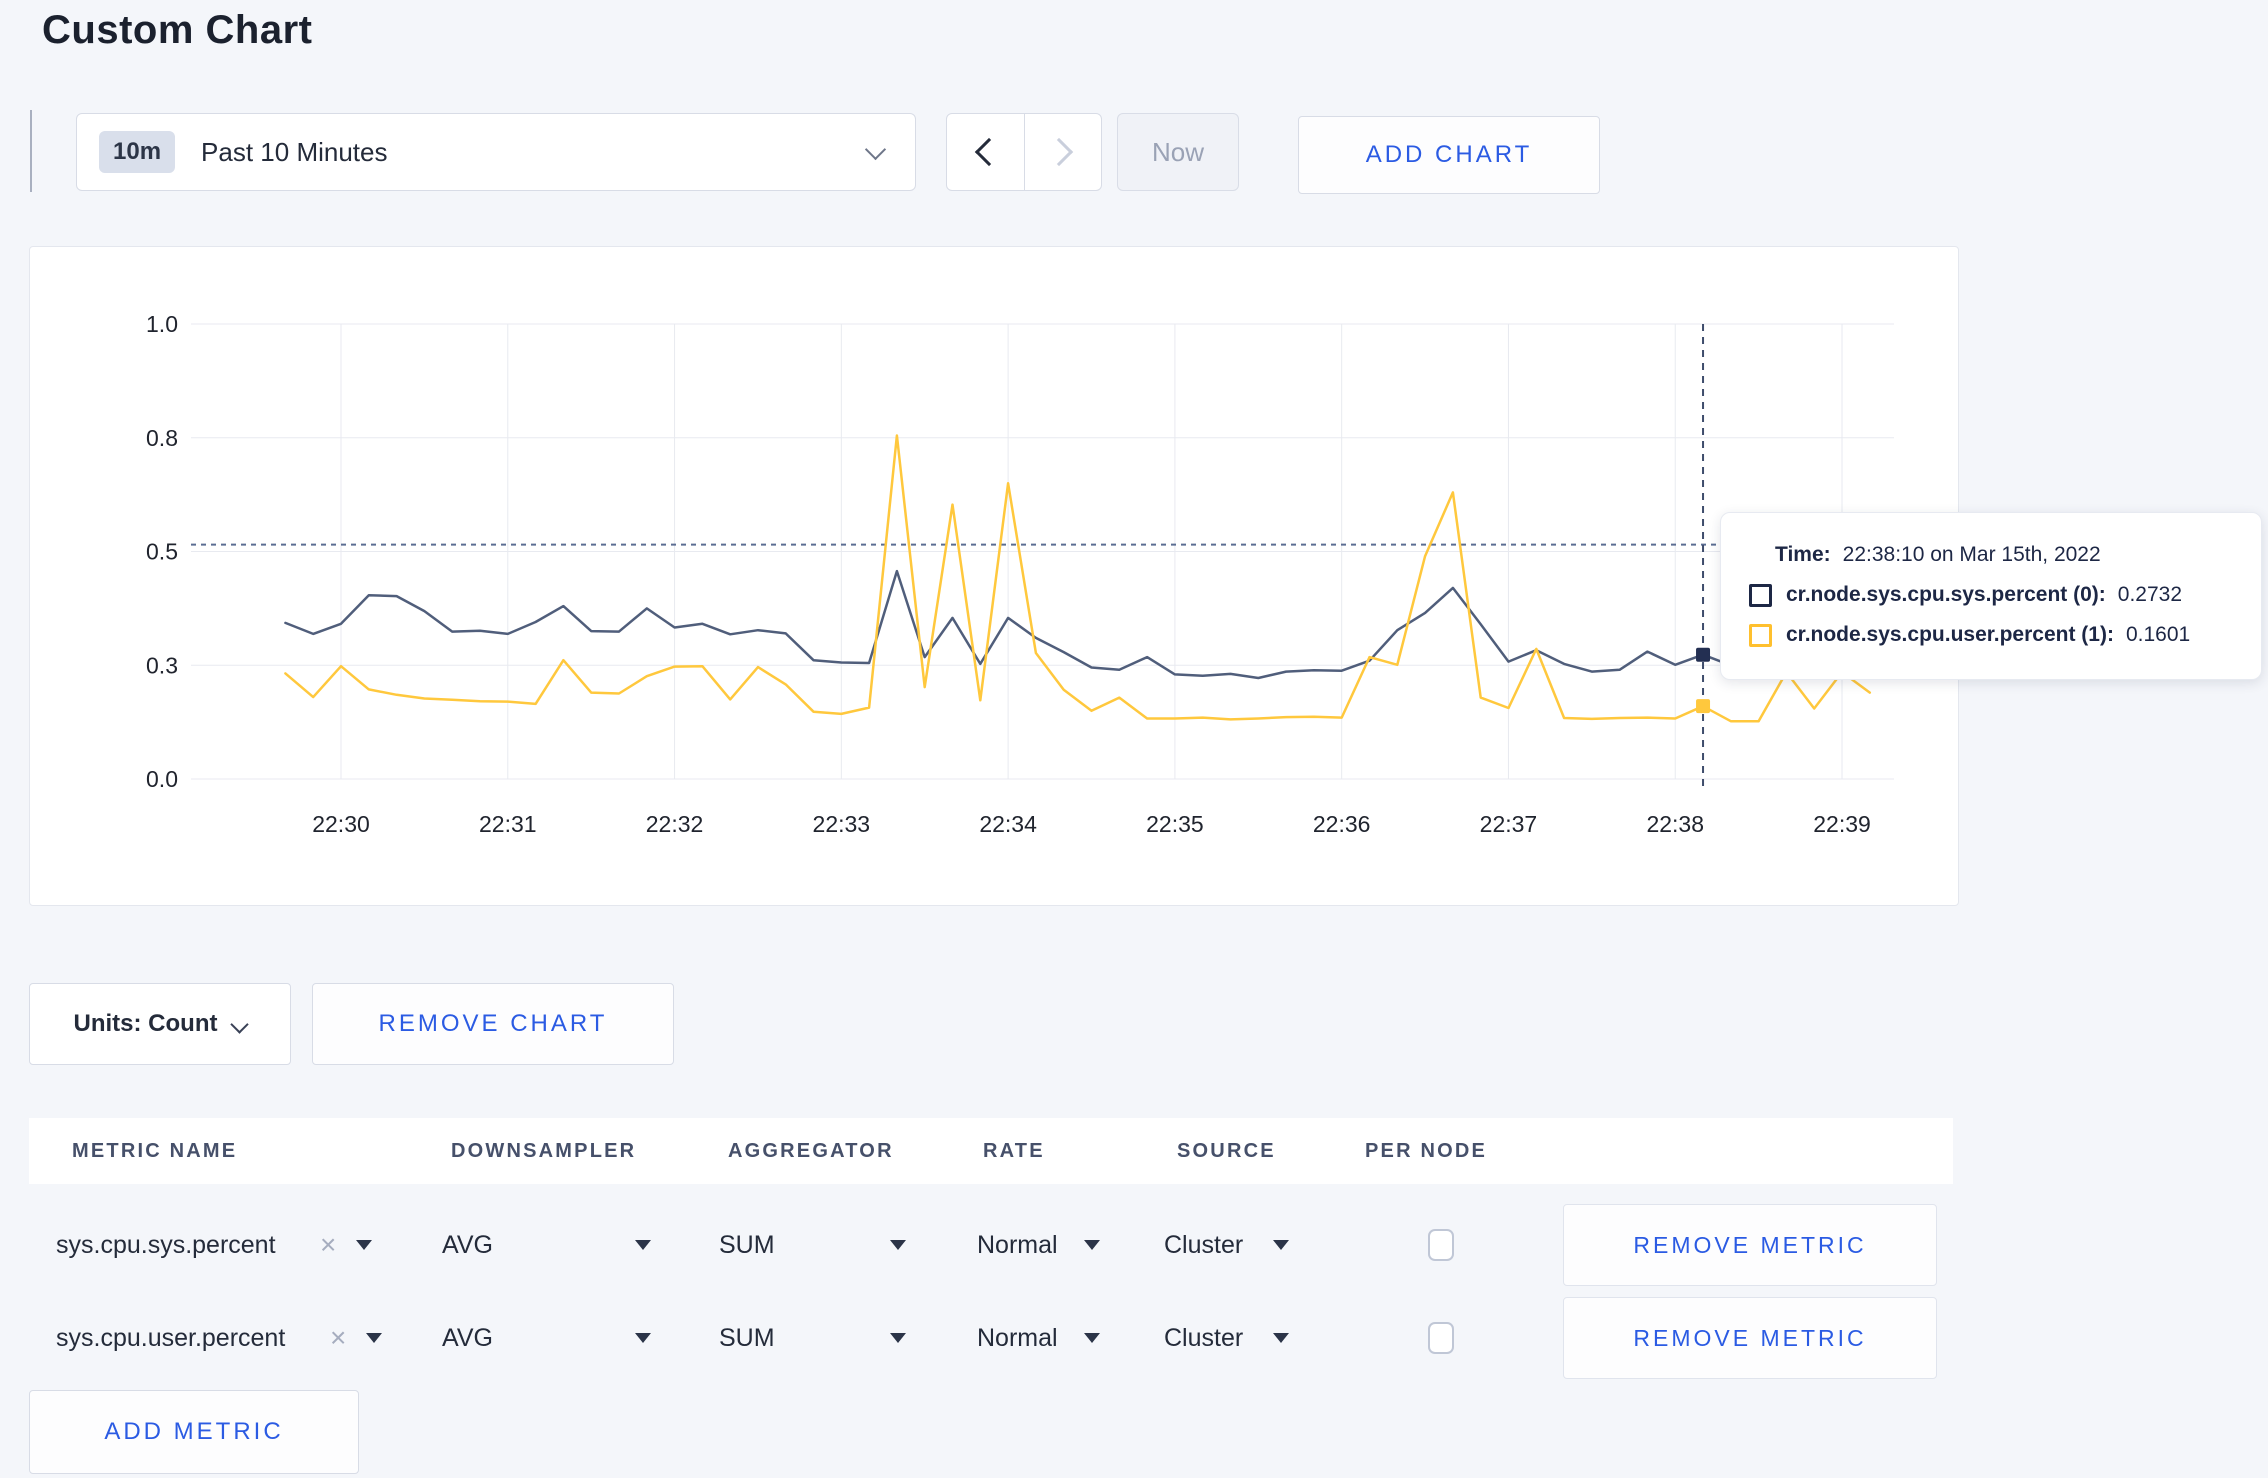  I want to click on add-chart-button: ADD CHART, so click(1449, 155).